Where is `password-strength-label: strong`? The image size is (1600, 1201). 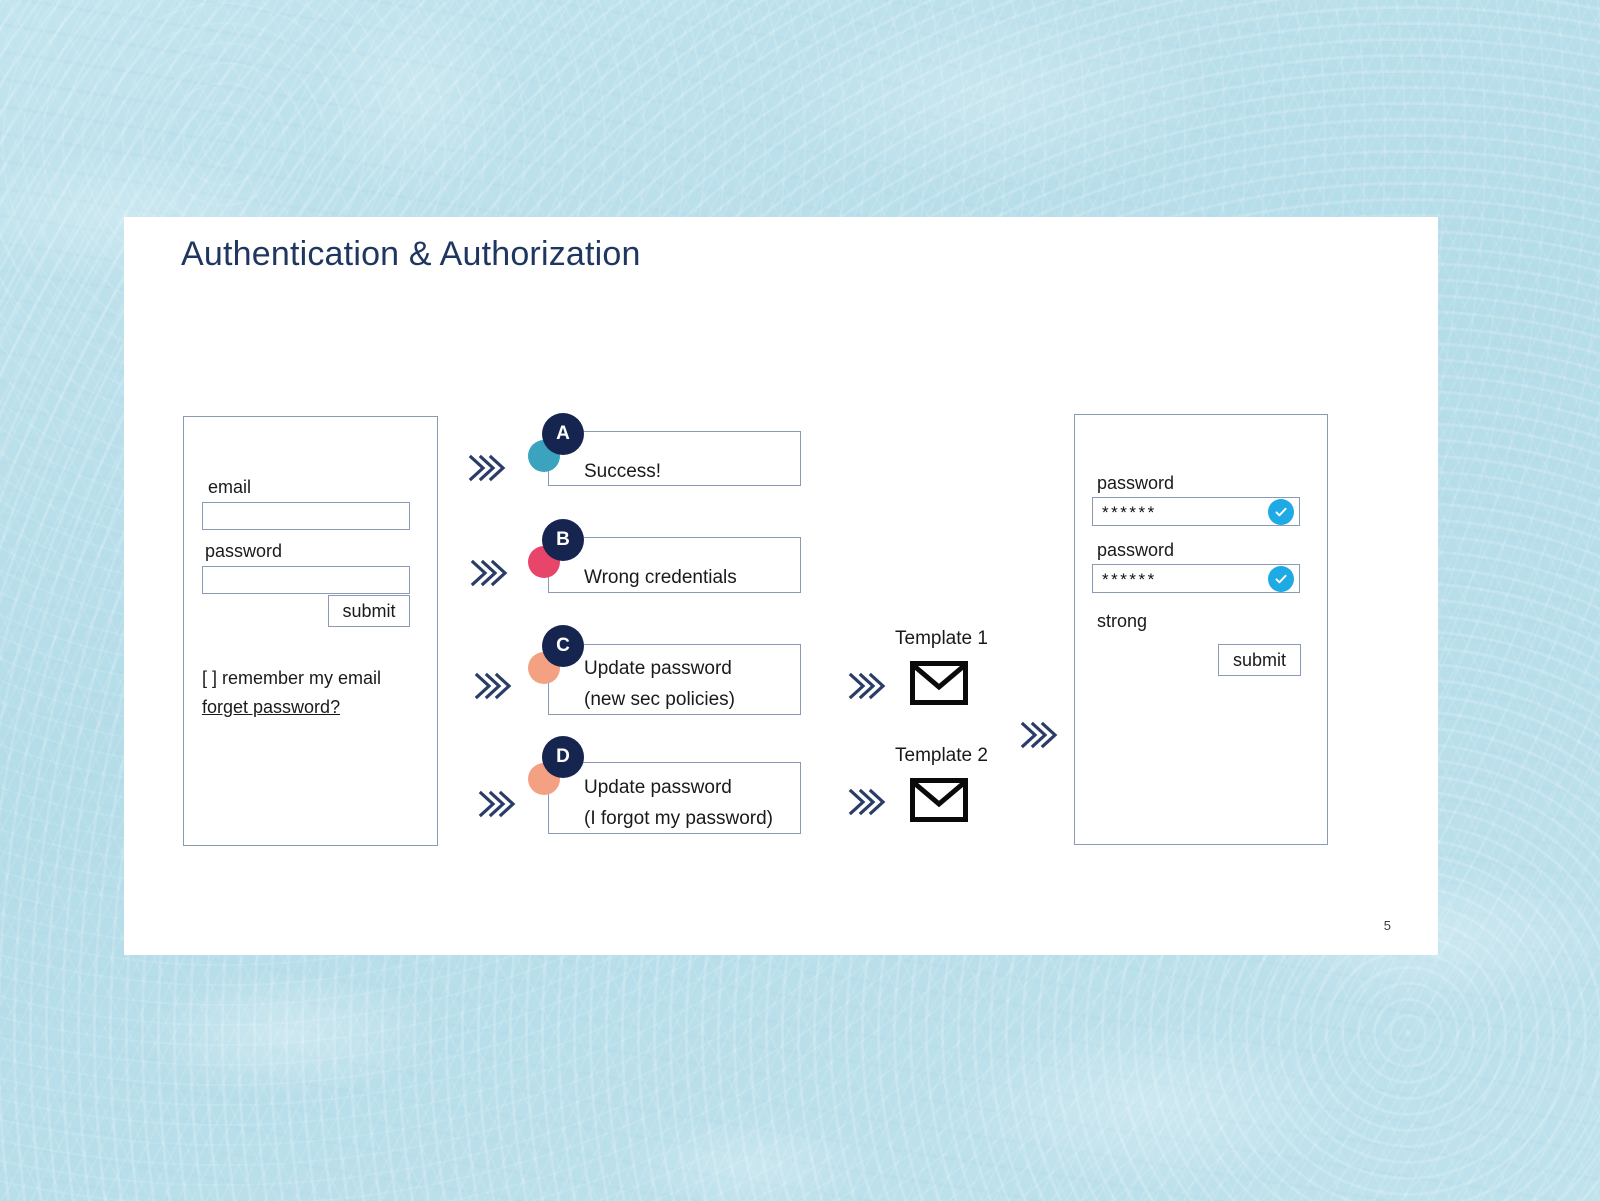 password-strength-label: strong is located at coordinates (1122, 621).